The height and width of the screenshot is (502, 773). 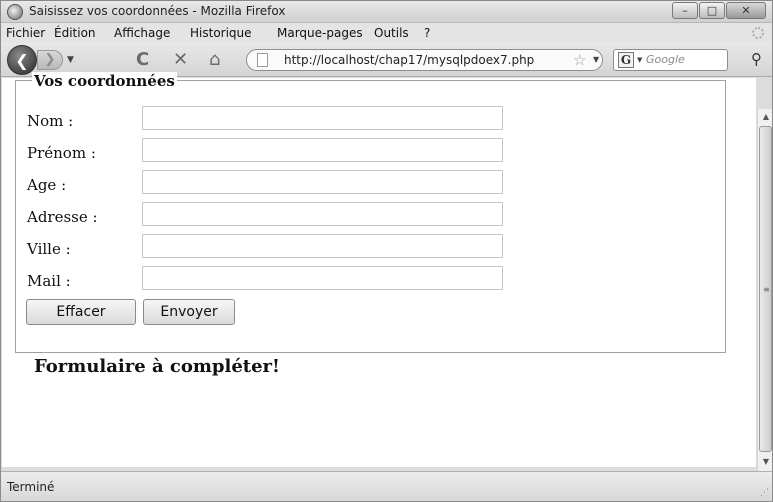 I want to click on scroll-grip-icon: ≡, so click(x=766, y=289).